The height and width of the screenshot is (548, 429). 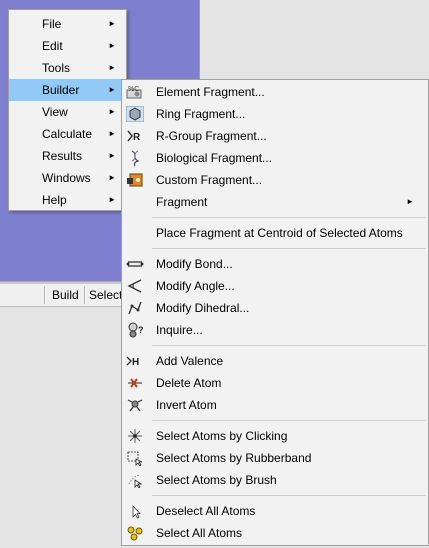 I want to click on modify-angle-icon, so click(x=135, y=286).